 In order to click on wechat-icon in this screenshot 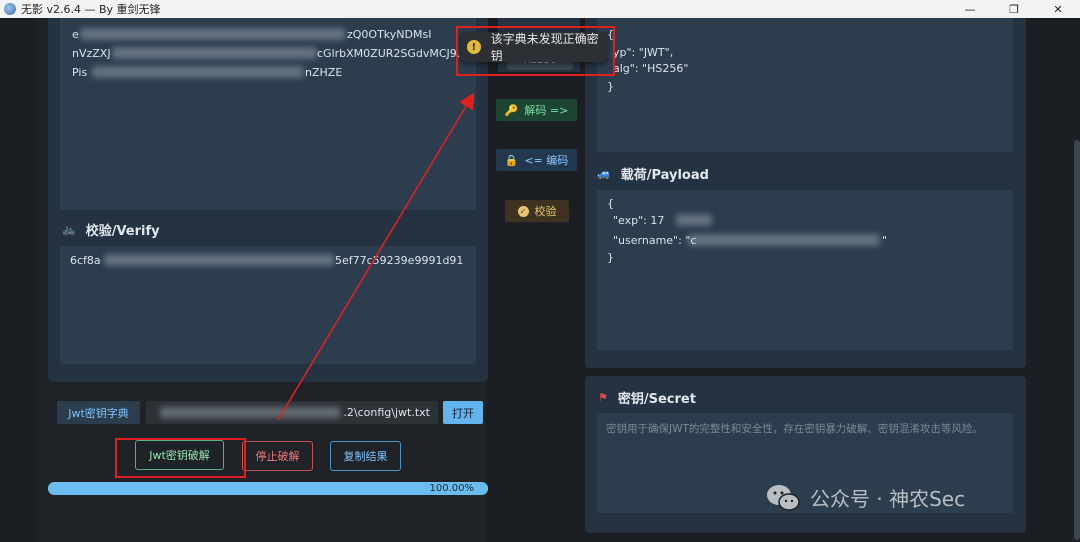, I will do `click(783, 497)`.